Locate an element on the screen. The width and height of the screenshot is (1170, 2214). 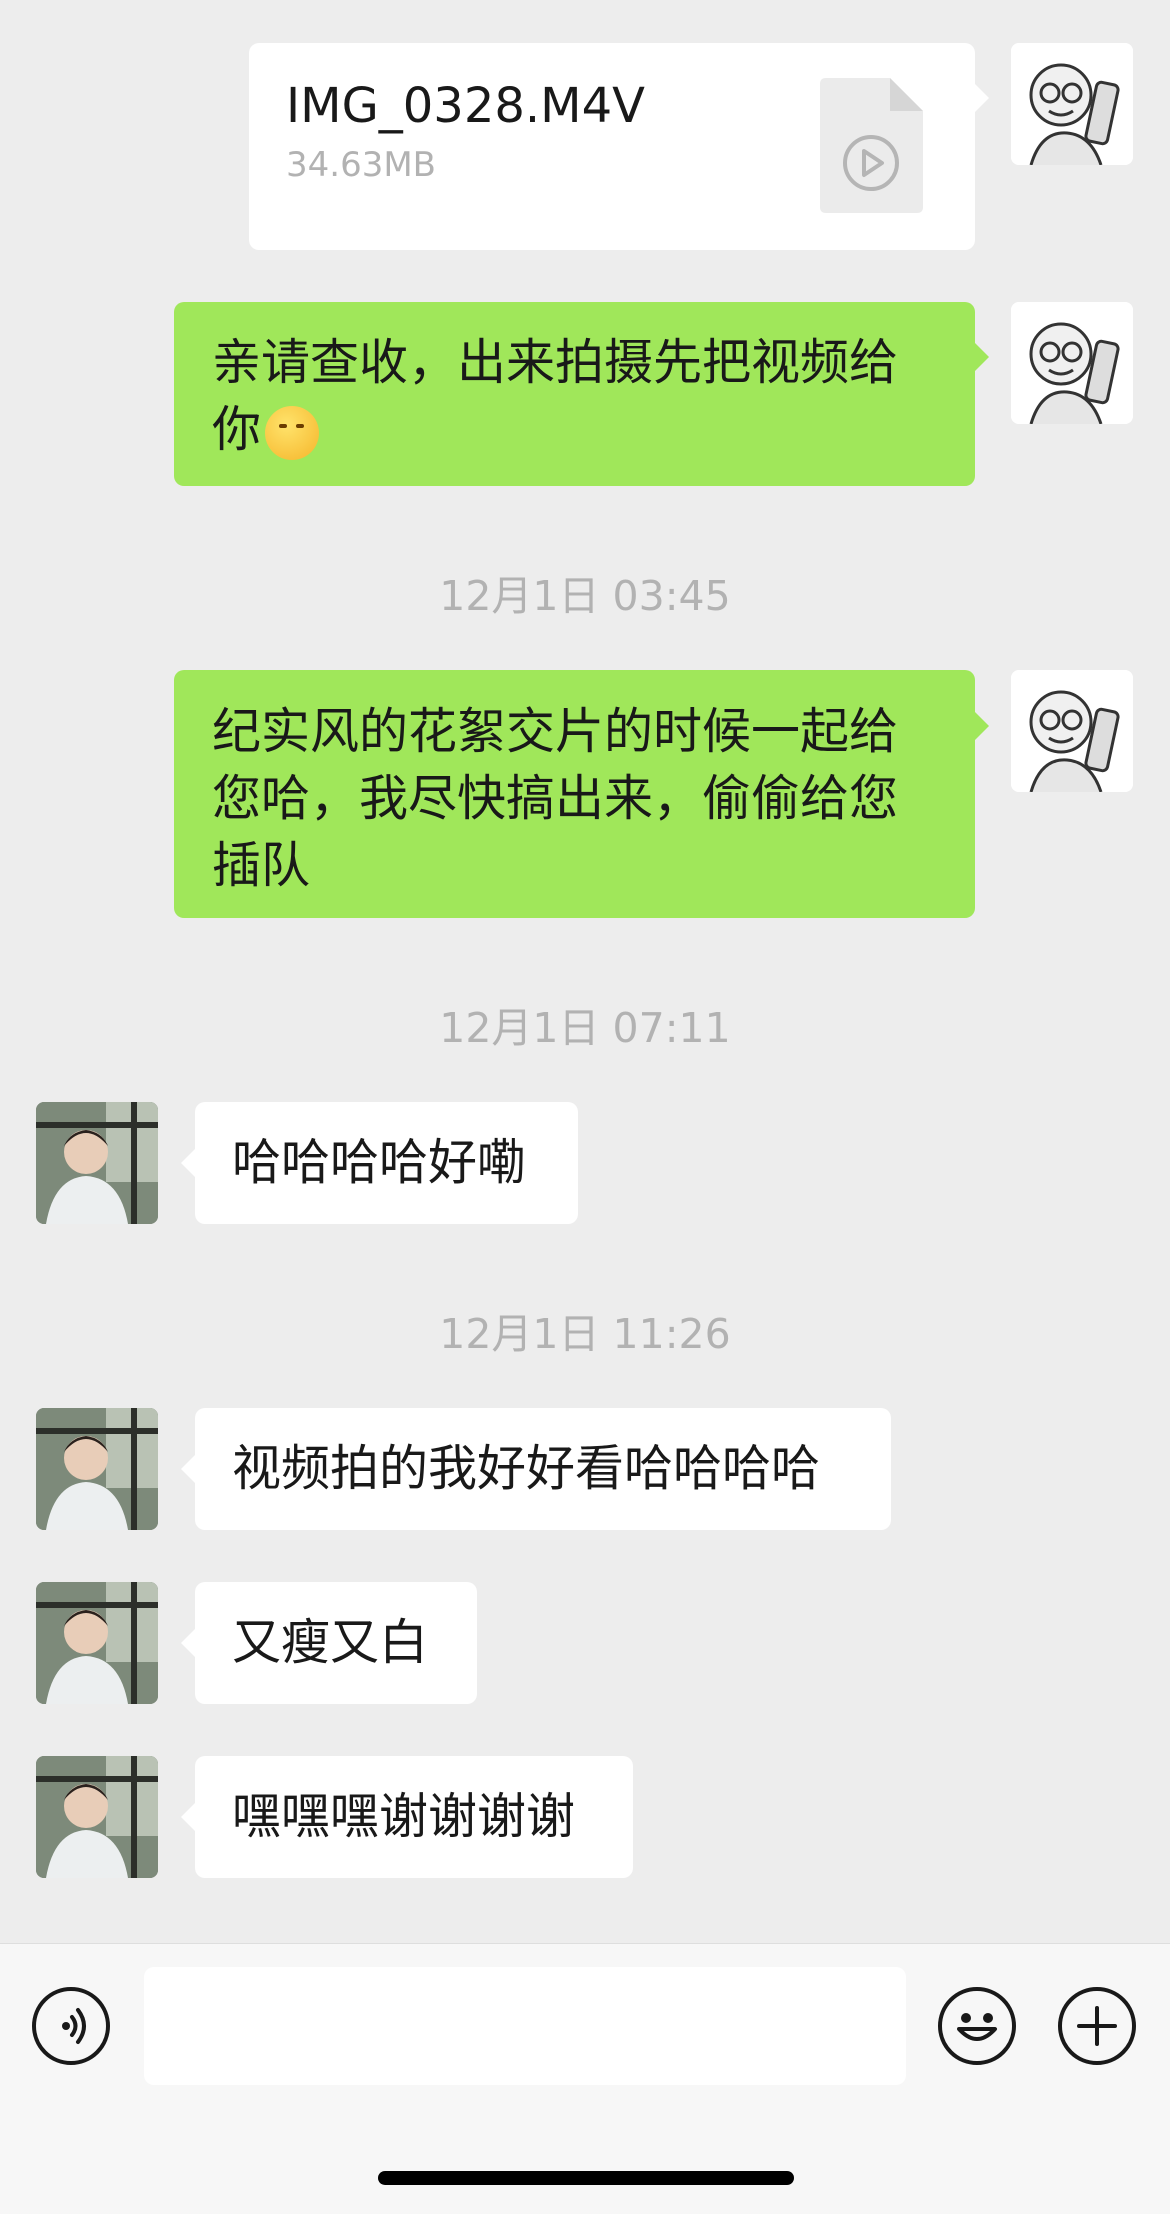
received-message-bubble: 又瘦又白 is located at coordinates (336, 1643).